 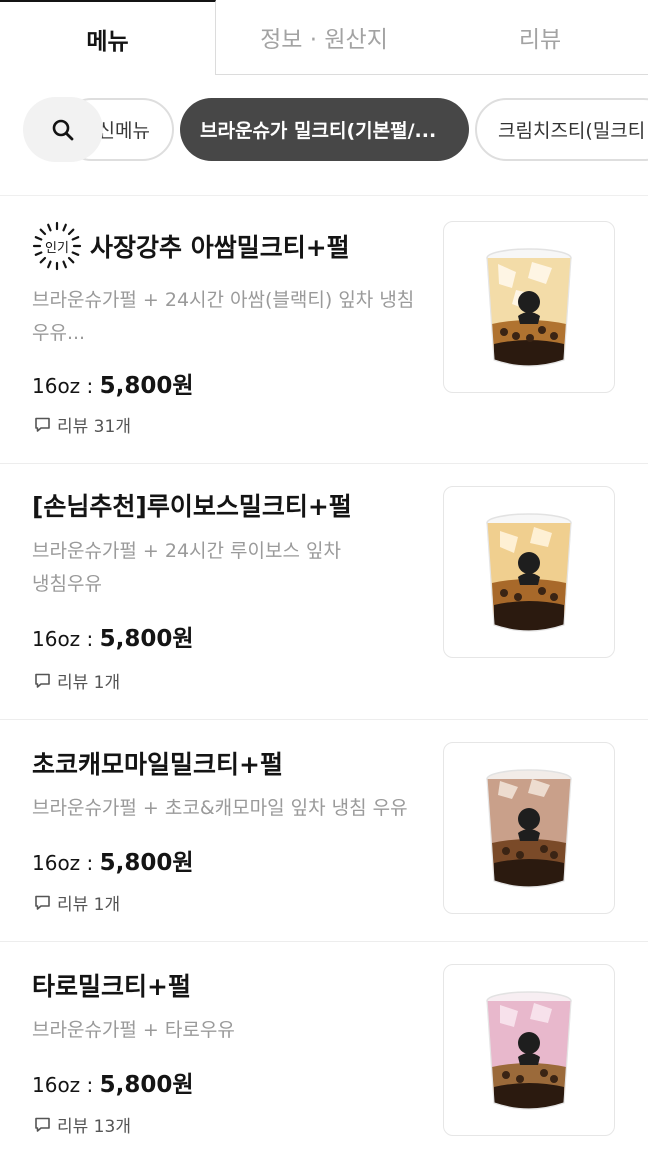 I want to click on review-count-text: 리뷰 13개, so click(x=94, y=1127).